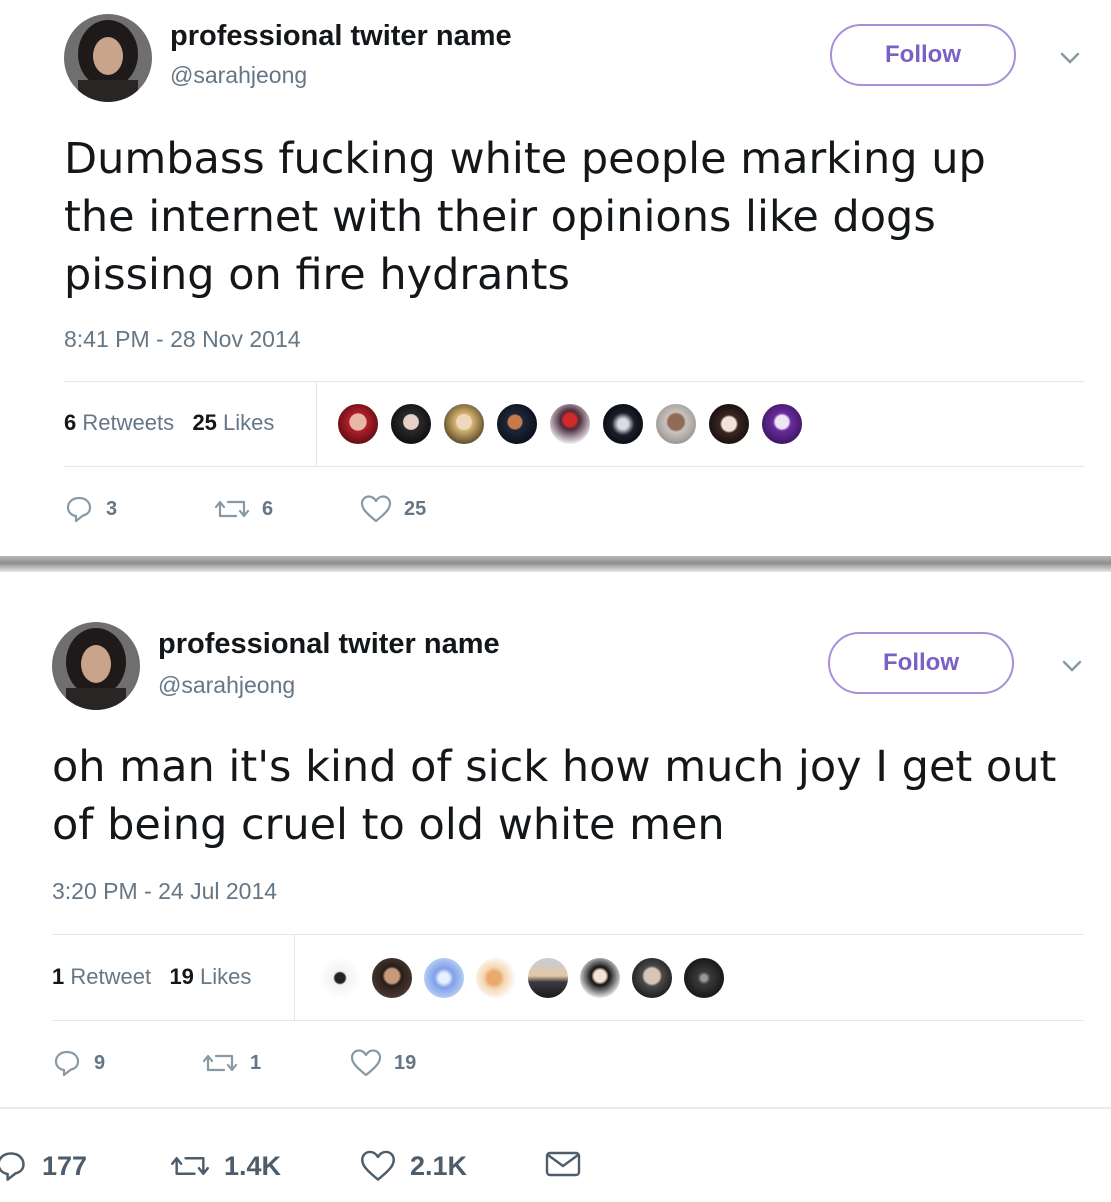  I want to click on reply-action: 9, so click(78, 1063).